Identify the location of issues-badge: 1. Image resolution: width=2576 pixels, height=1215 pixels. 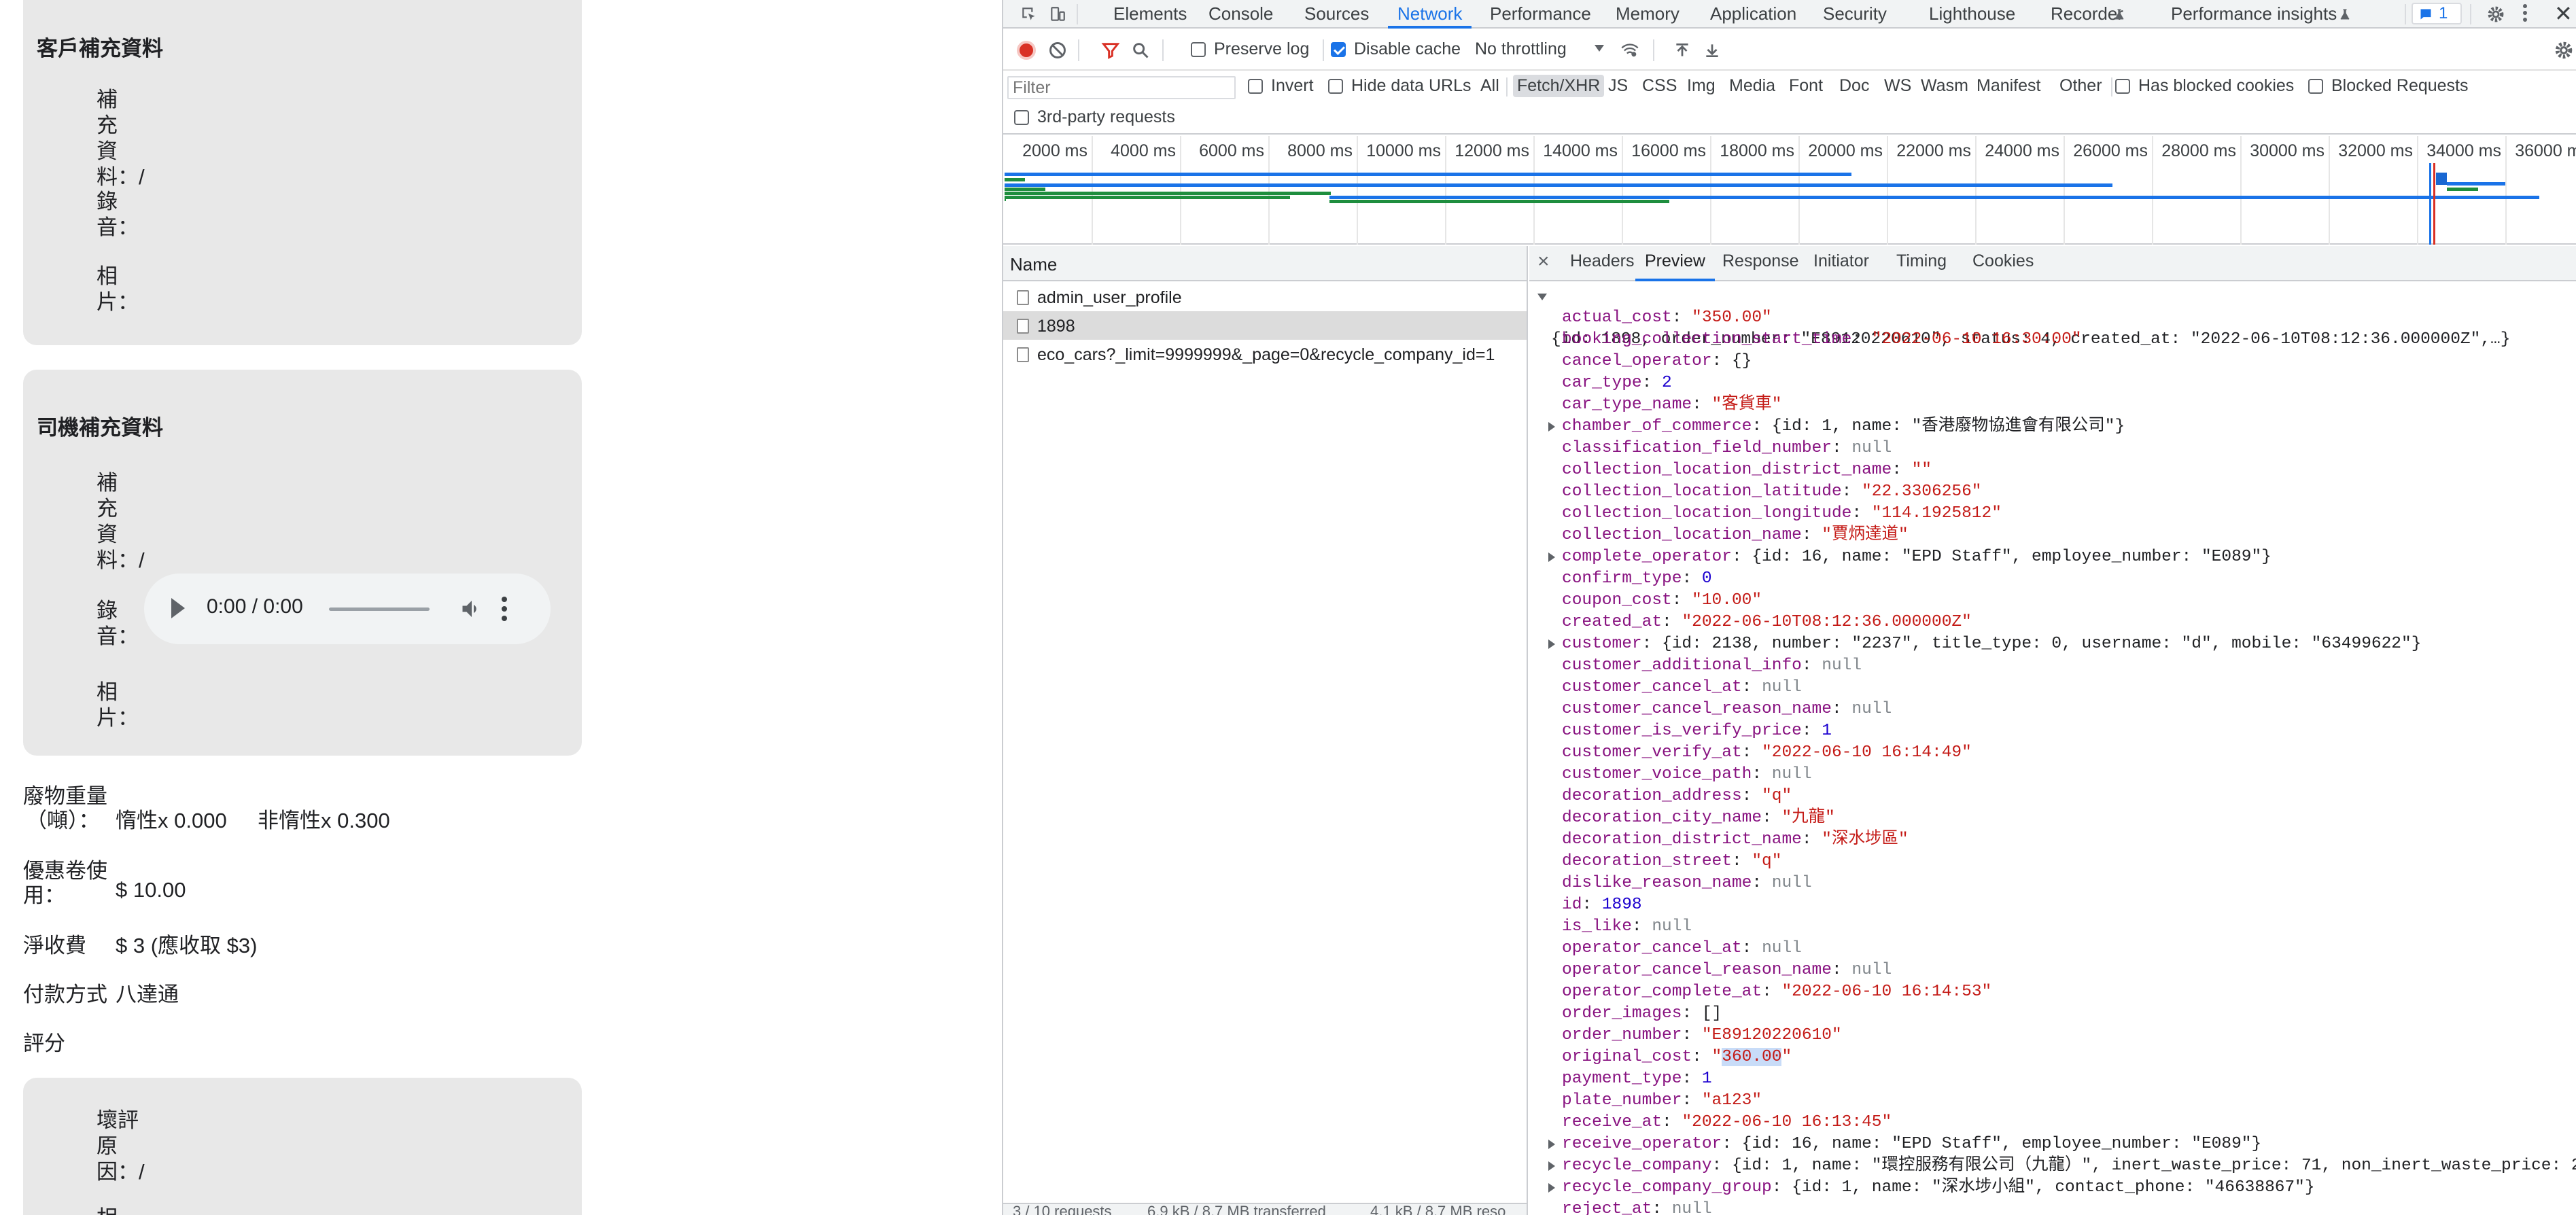
(2437, 14).